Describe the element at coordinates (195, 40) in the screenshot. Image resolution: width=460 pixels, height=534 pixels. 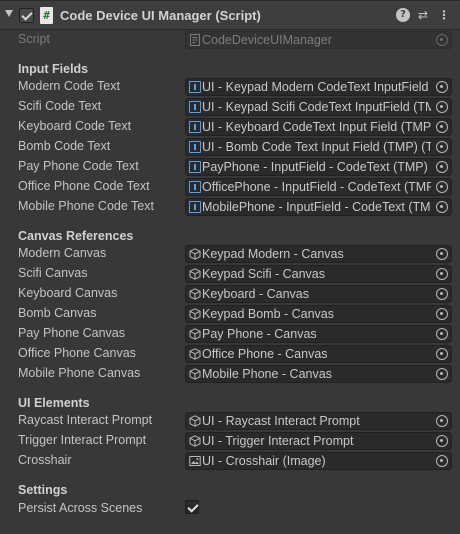
I see `script-asset-icon` at that location.